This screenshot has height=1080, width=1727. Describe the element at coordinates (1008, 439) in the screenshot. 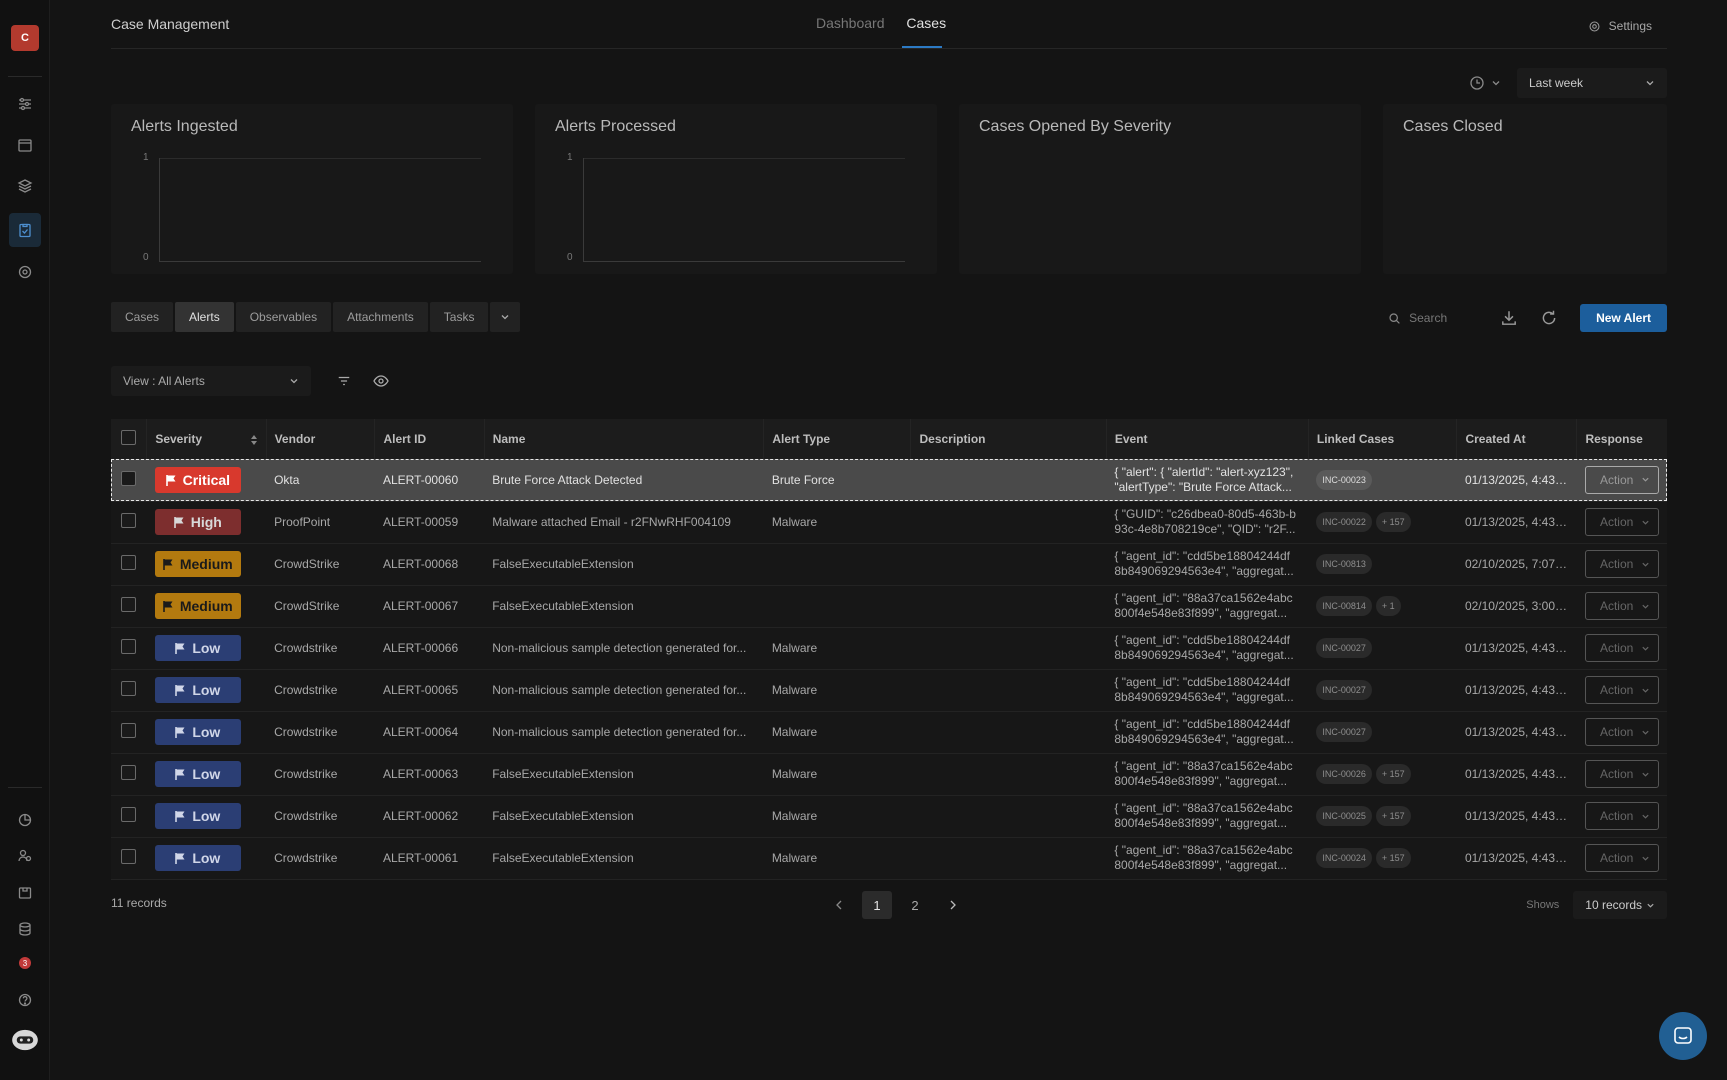

I see `col-description: Description` at that location.